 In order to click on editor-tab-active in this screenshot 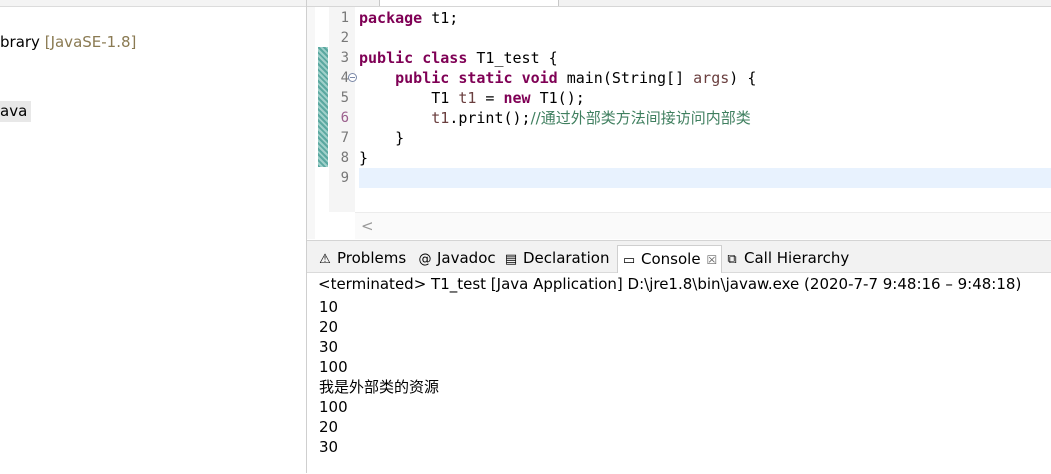, I will do `click(469, 3)`.